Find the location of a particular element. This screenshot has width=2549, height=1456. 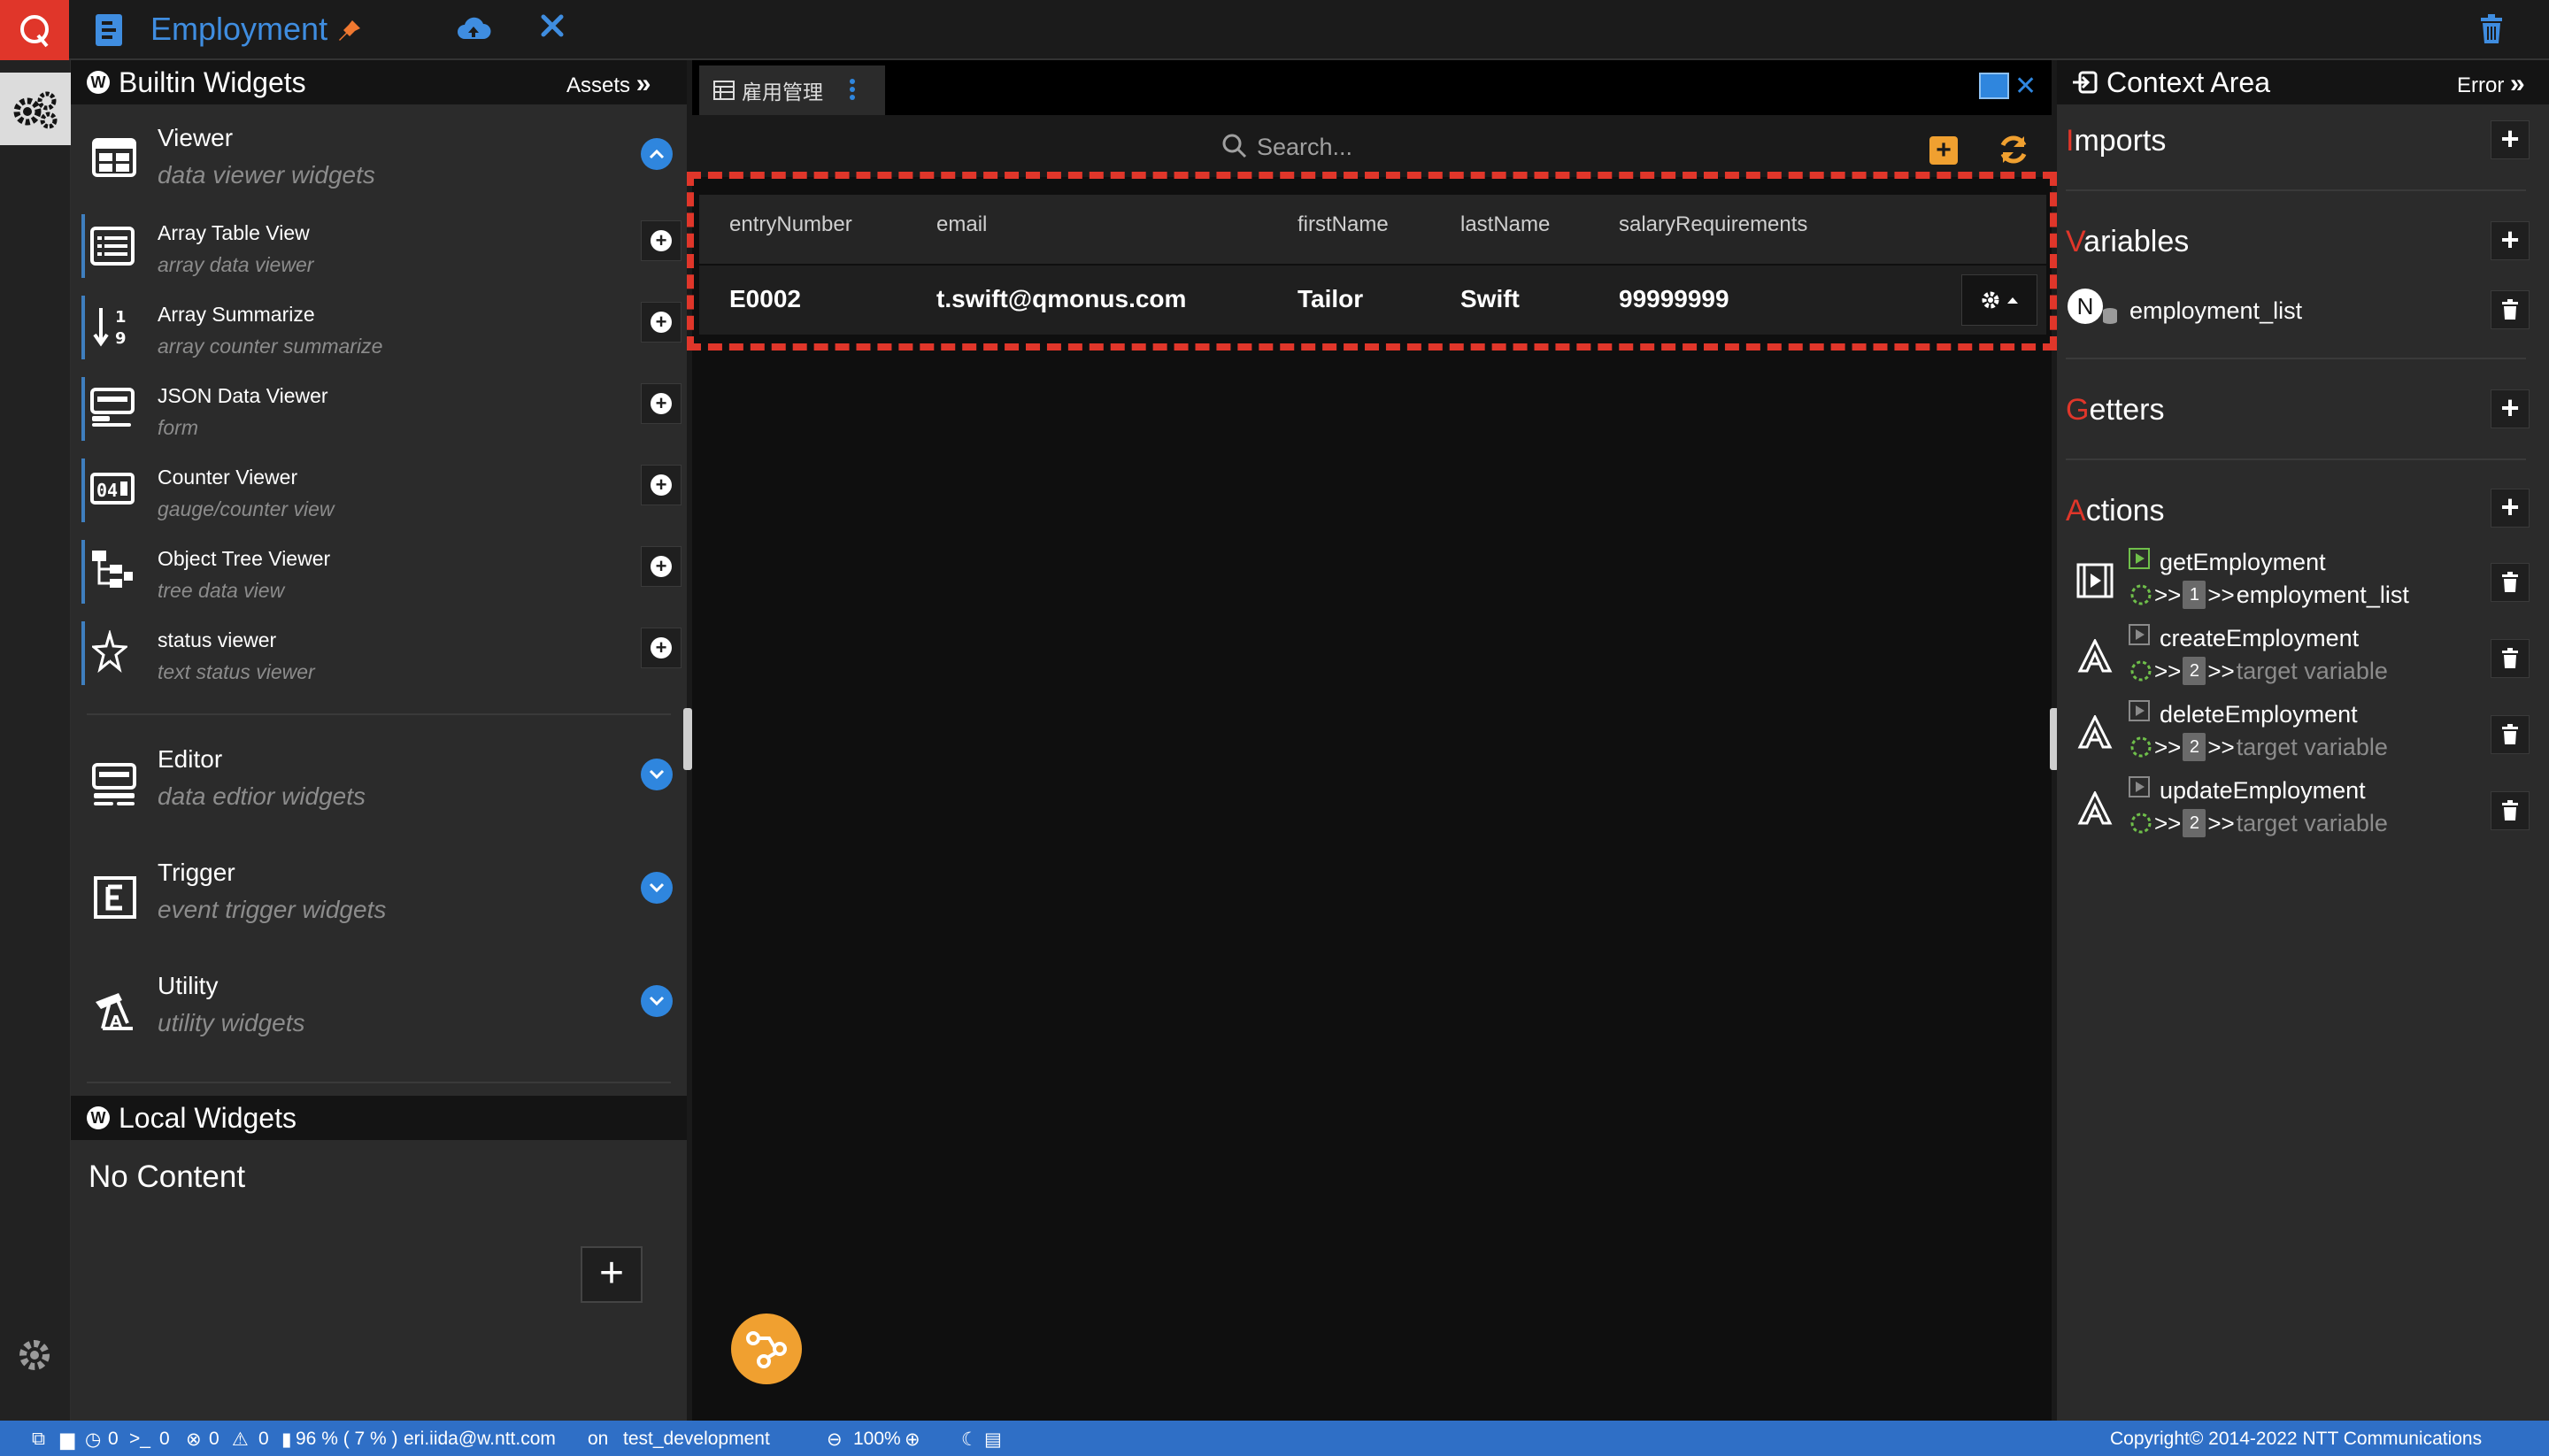

settings-gear-icon is located at coordinates (34, 1355).